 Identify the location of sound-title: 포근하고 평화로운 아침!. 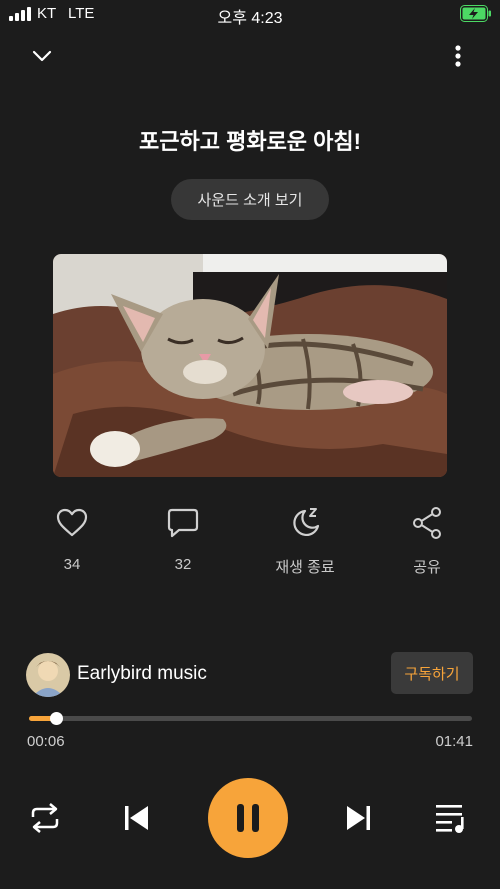
(250, 141).